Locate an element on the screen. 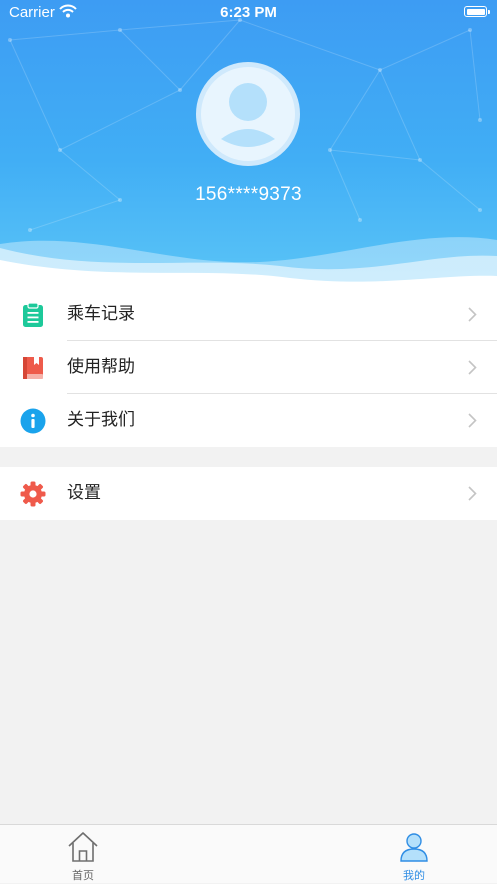 Image resolution: width=497 pixels, height=884 pixels. menu-item-label: 设置 is located at coordinates (84, 493).